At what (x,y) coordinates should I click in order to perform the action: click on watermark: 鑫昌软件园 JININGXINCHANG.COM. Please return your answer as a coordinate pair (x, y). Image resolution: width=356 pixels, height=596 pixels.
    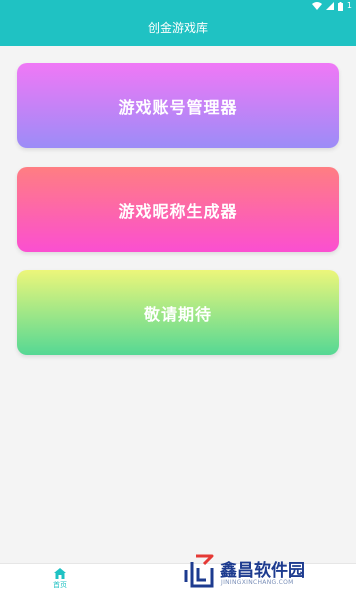
    Looking at the image, I should click on (268, 572).